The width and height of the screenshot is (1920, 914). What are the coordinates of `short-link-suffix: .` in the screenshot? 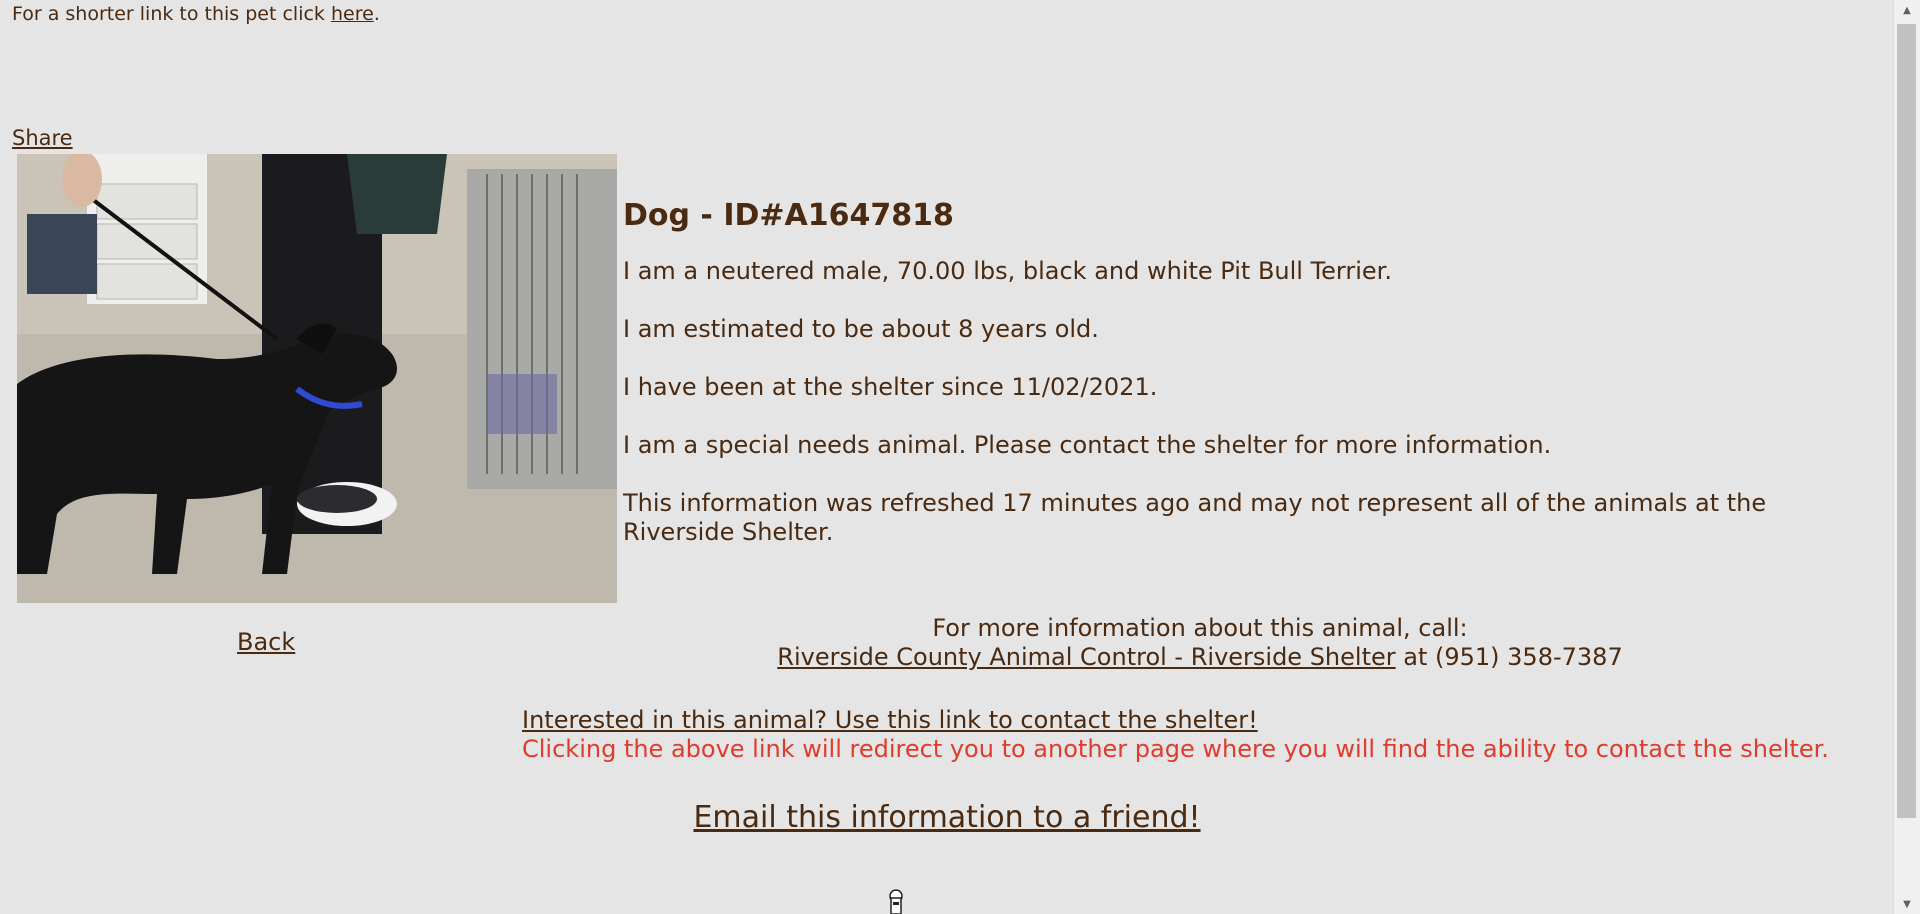 It's located at (376, 14).